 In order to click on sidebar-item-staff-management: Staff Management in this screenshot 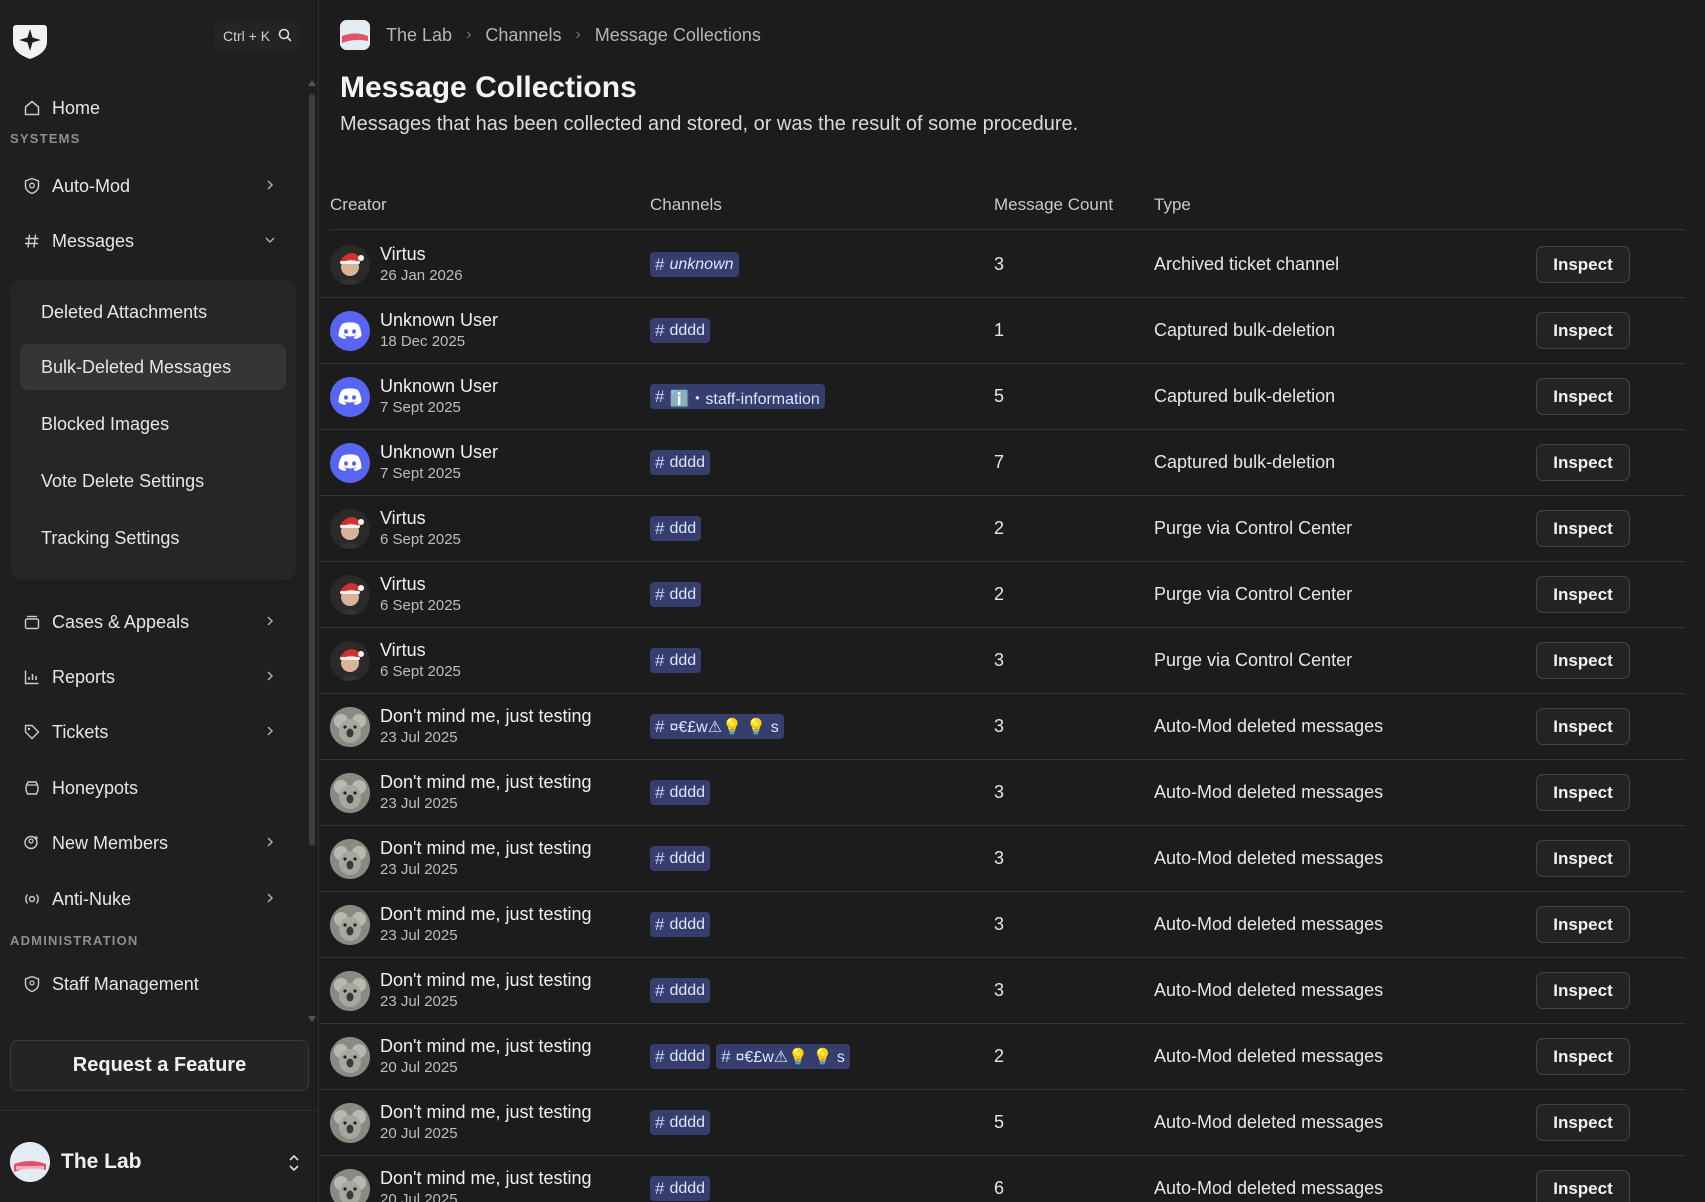, I will do `click(153, 984)`.